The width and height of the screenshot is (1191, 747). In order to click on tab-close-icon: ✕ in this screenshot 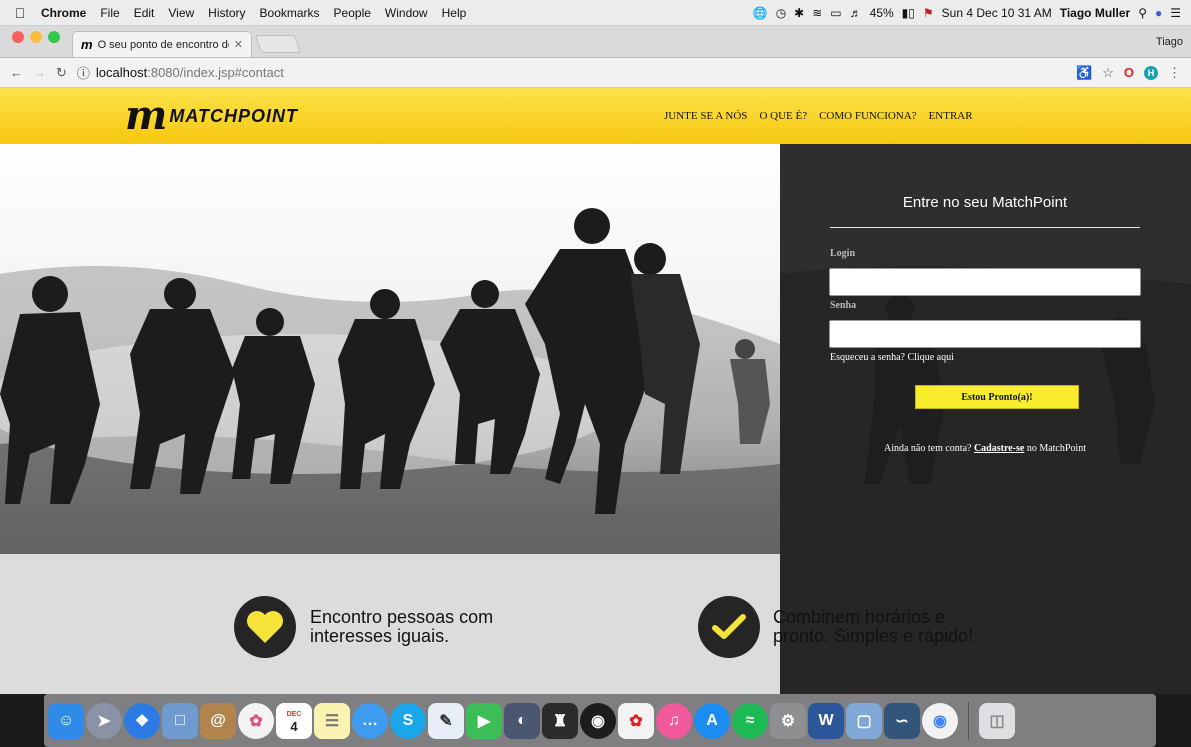, I will do `click(238, 44)`.